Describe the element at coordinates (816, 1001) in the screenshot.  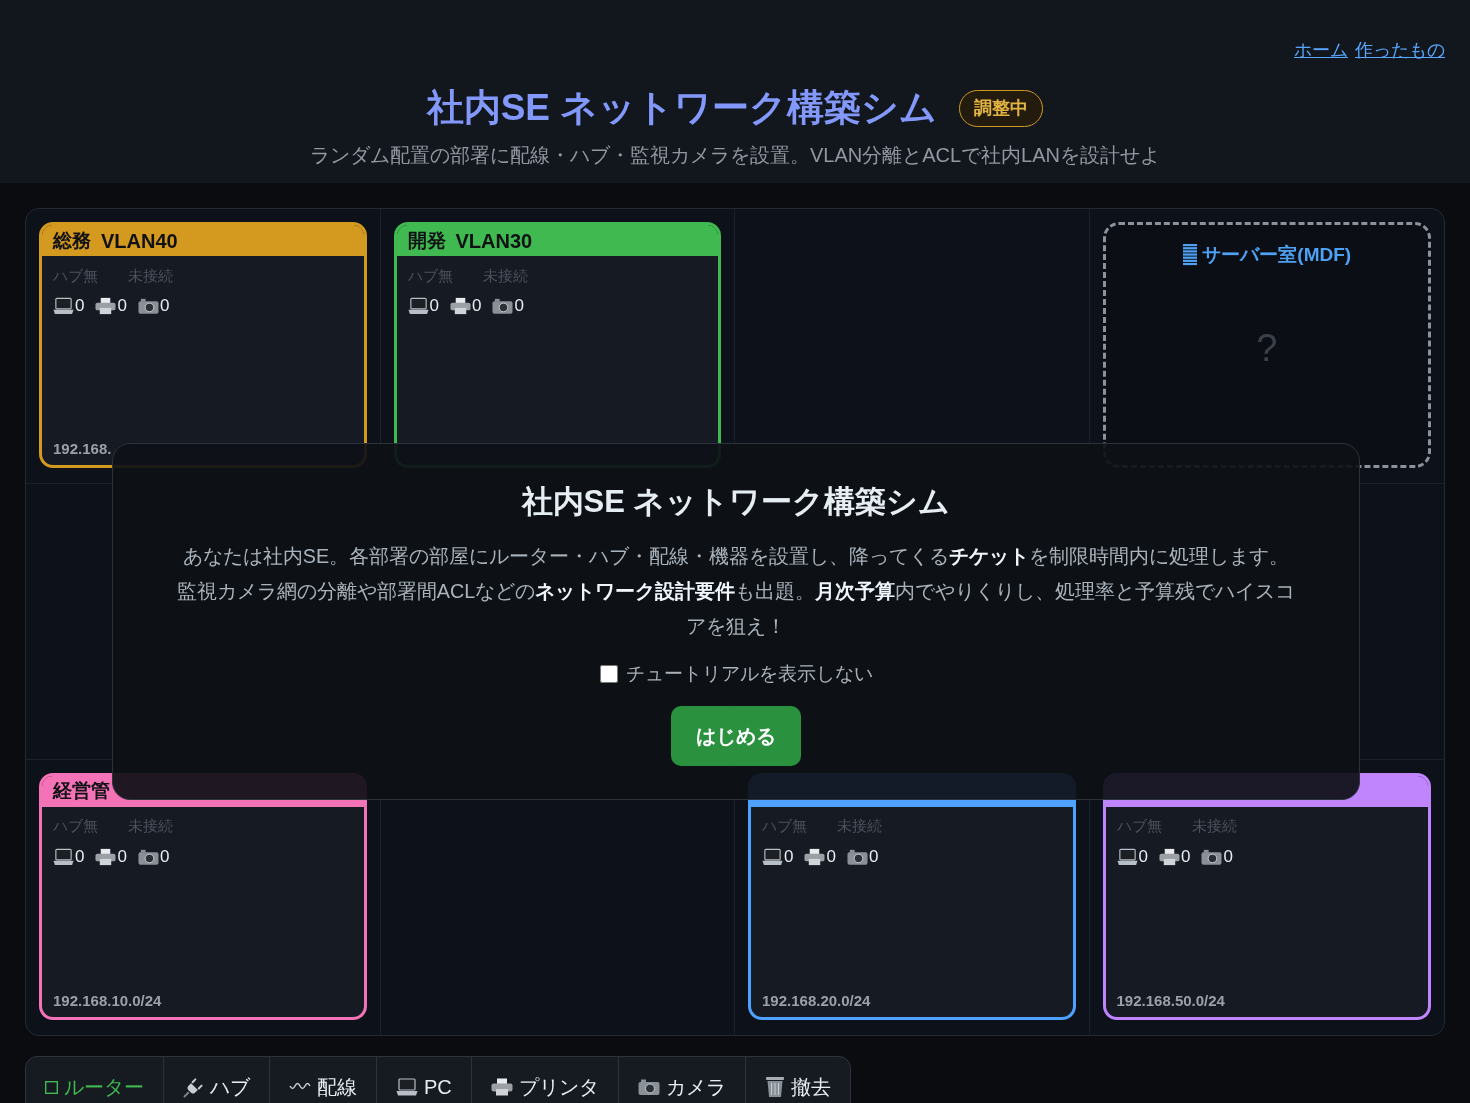
I see `subnet-label: 192.168.20.0/24` at that location.